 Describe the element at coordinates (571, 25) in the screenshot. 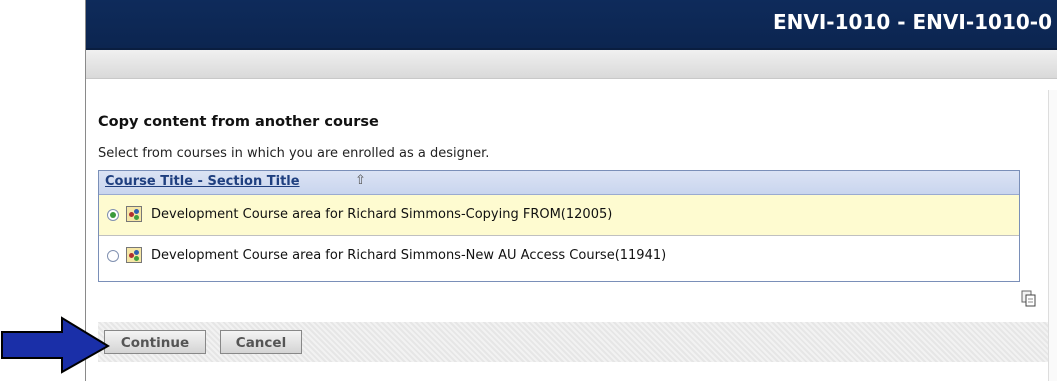

I see `course-title-bar: ENVI-1010 - ENVI-1010-0` at that location.